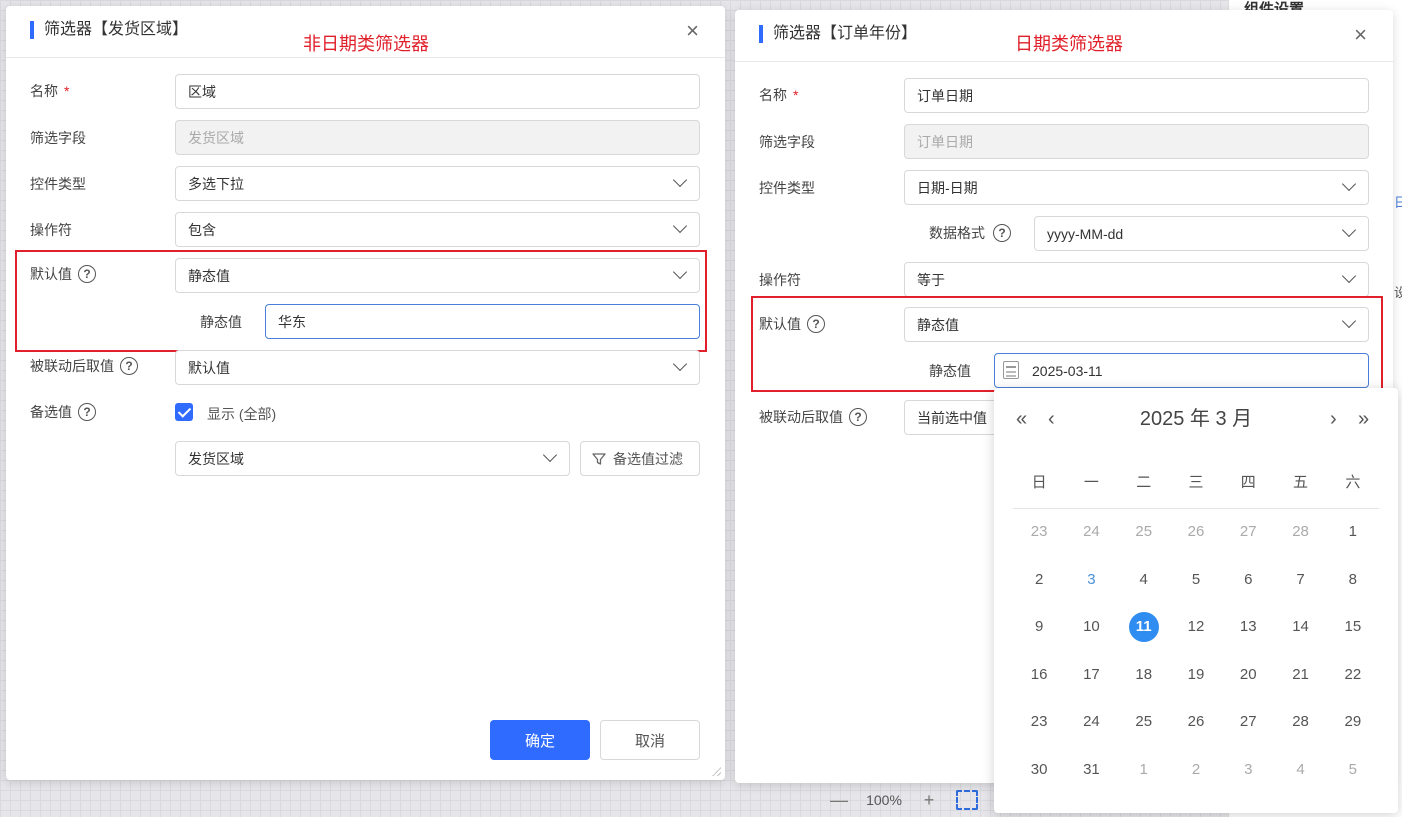 The image size is (1402, 817). I want to click on candidate-filter-button: 备选值过滤, so click(640, 458).